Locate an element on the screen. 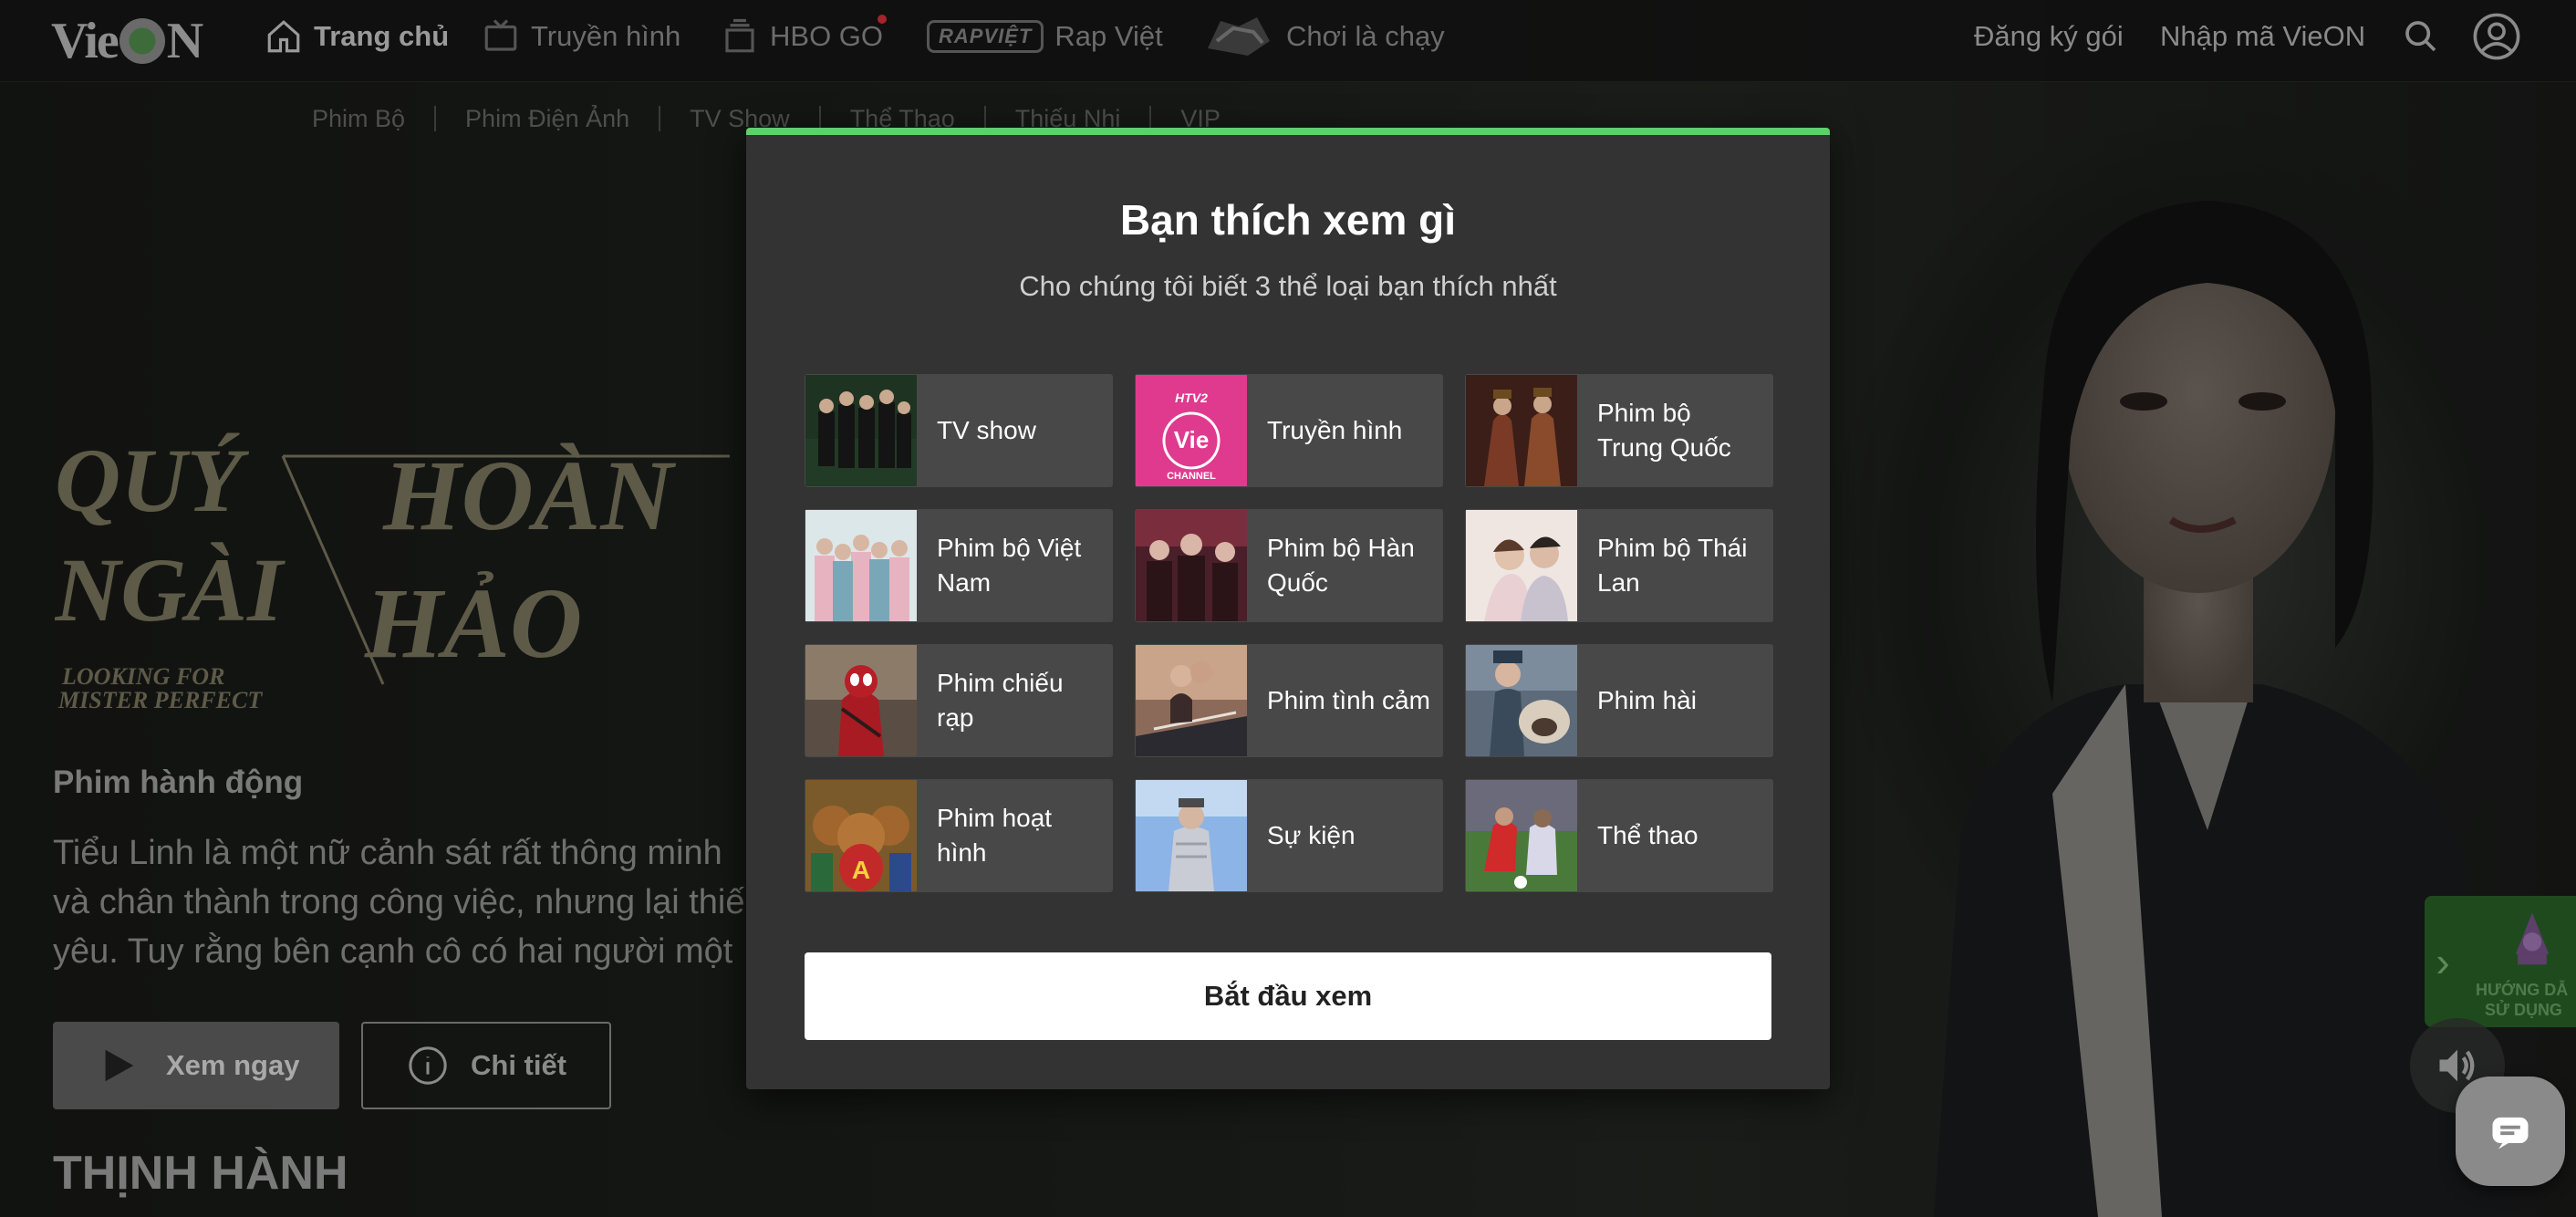 The image size is (2576, 1217). watch-now-label: Xem ngay is located at coordinates (233, 1065).